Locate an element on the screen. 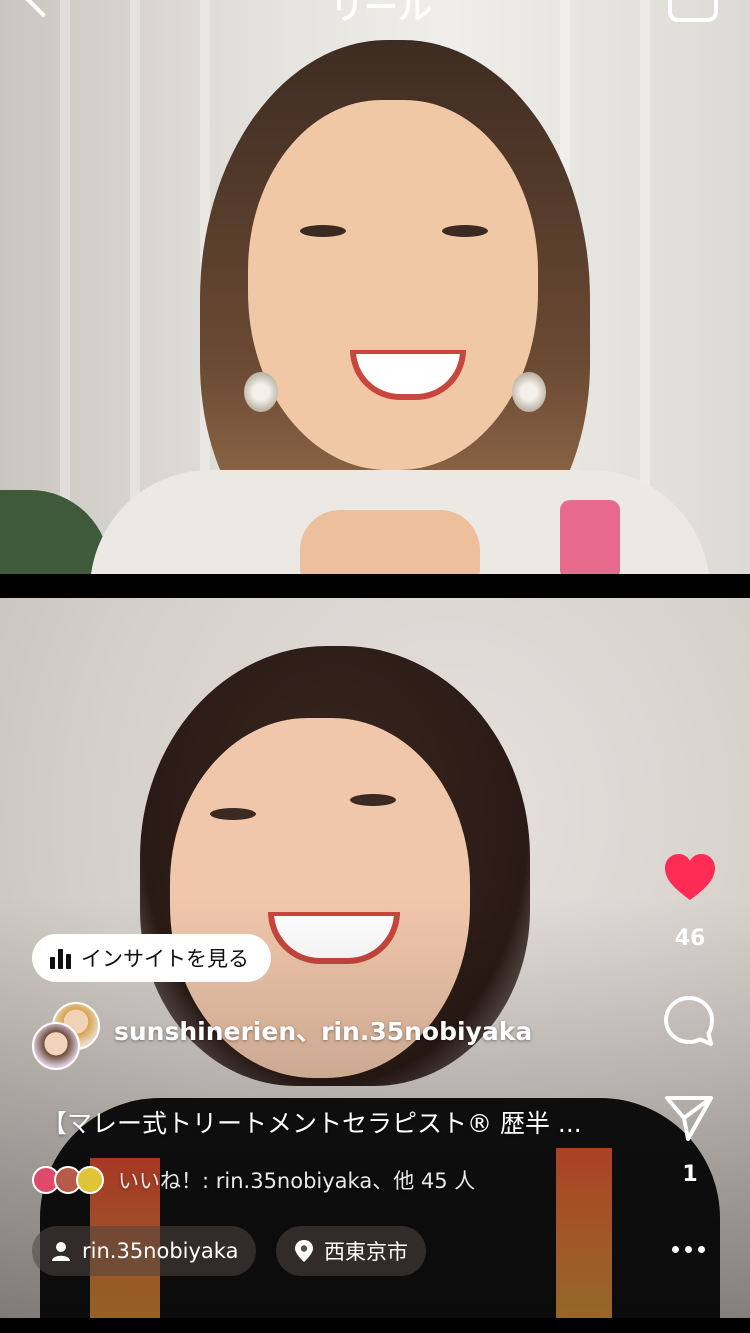  split-divider is located at coordinates (375, 586).